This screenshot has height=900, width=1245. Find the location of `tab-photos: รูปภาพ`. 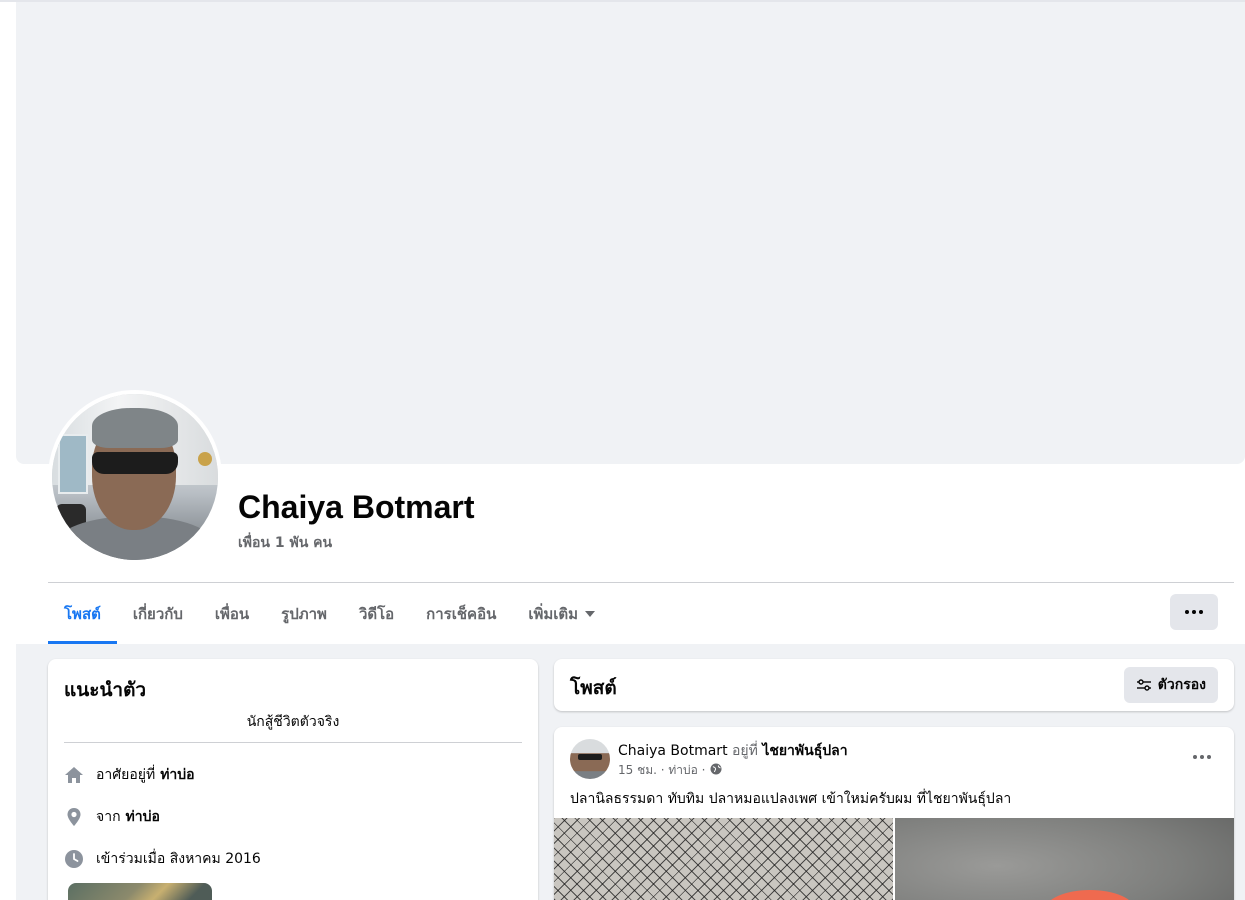

tab-photos: รูปภาพ is located at coordinates (304, 613).